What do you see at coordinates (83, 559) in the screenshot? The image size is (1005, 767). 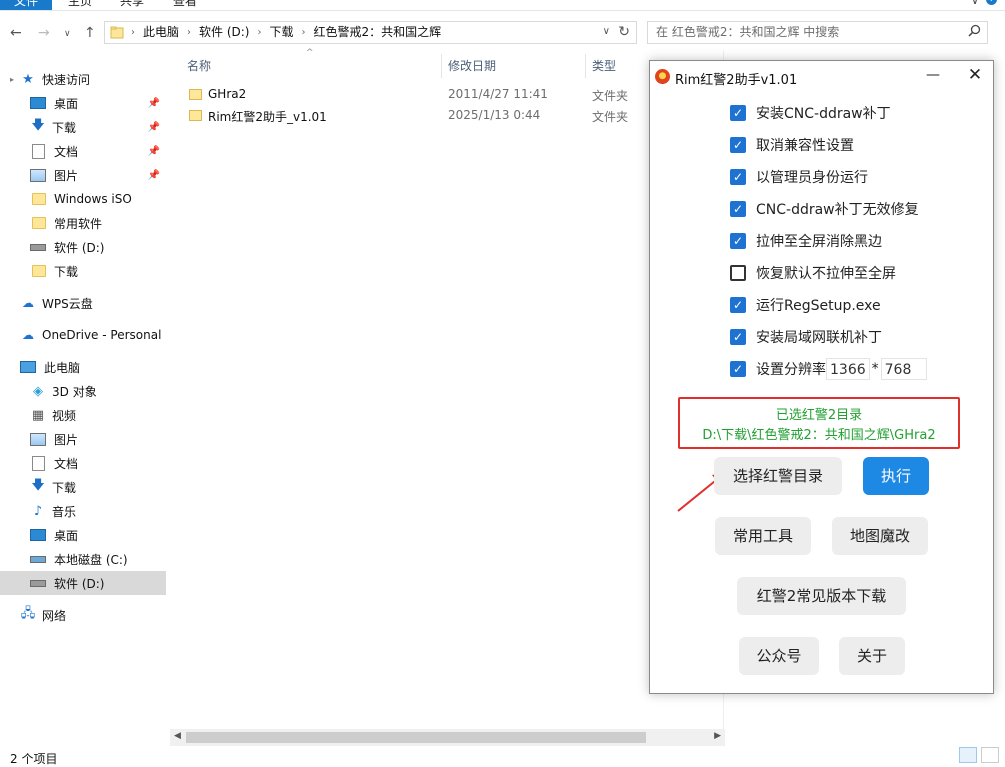 I see `sidebar-item-drive-c: 本地磁盘 (C:)` at bounding box center [83, 559].